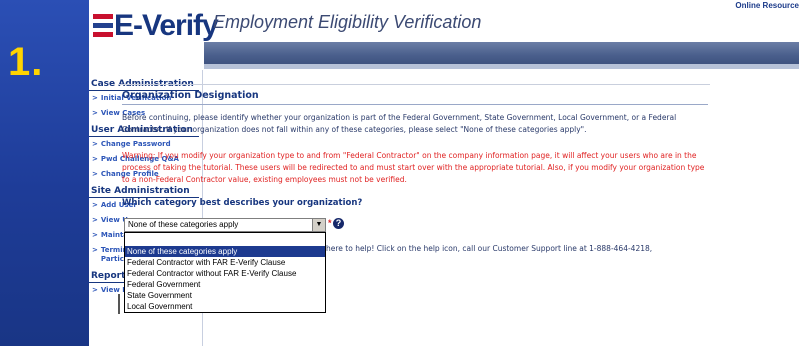 This screenshot has width=799, height=346. I want to click on logo-text: E-Verify, so click(166, 25).